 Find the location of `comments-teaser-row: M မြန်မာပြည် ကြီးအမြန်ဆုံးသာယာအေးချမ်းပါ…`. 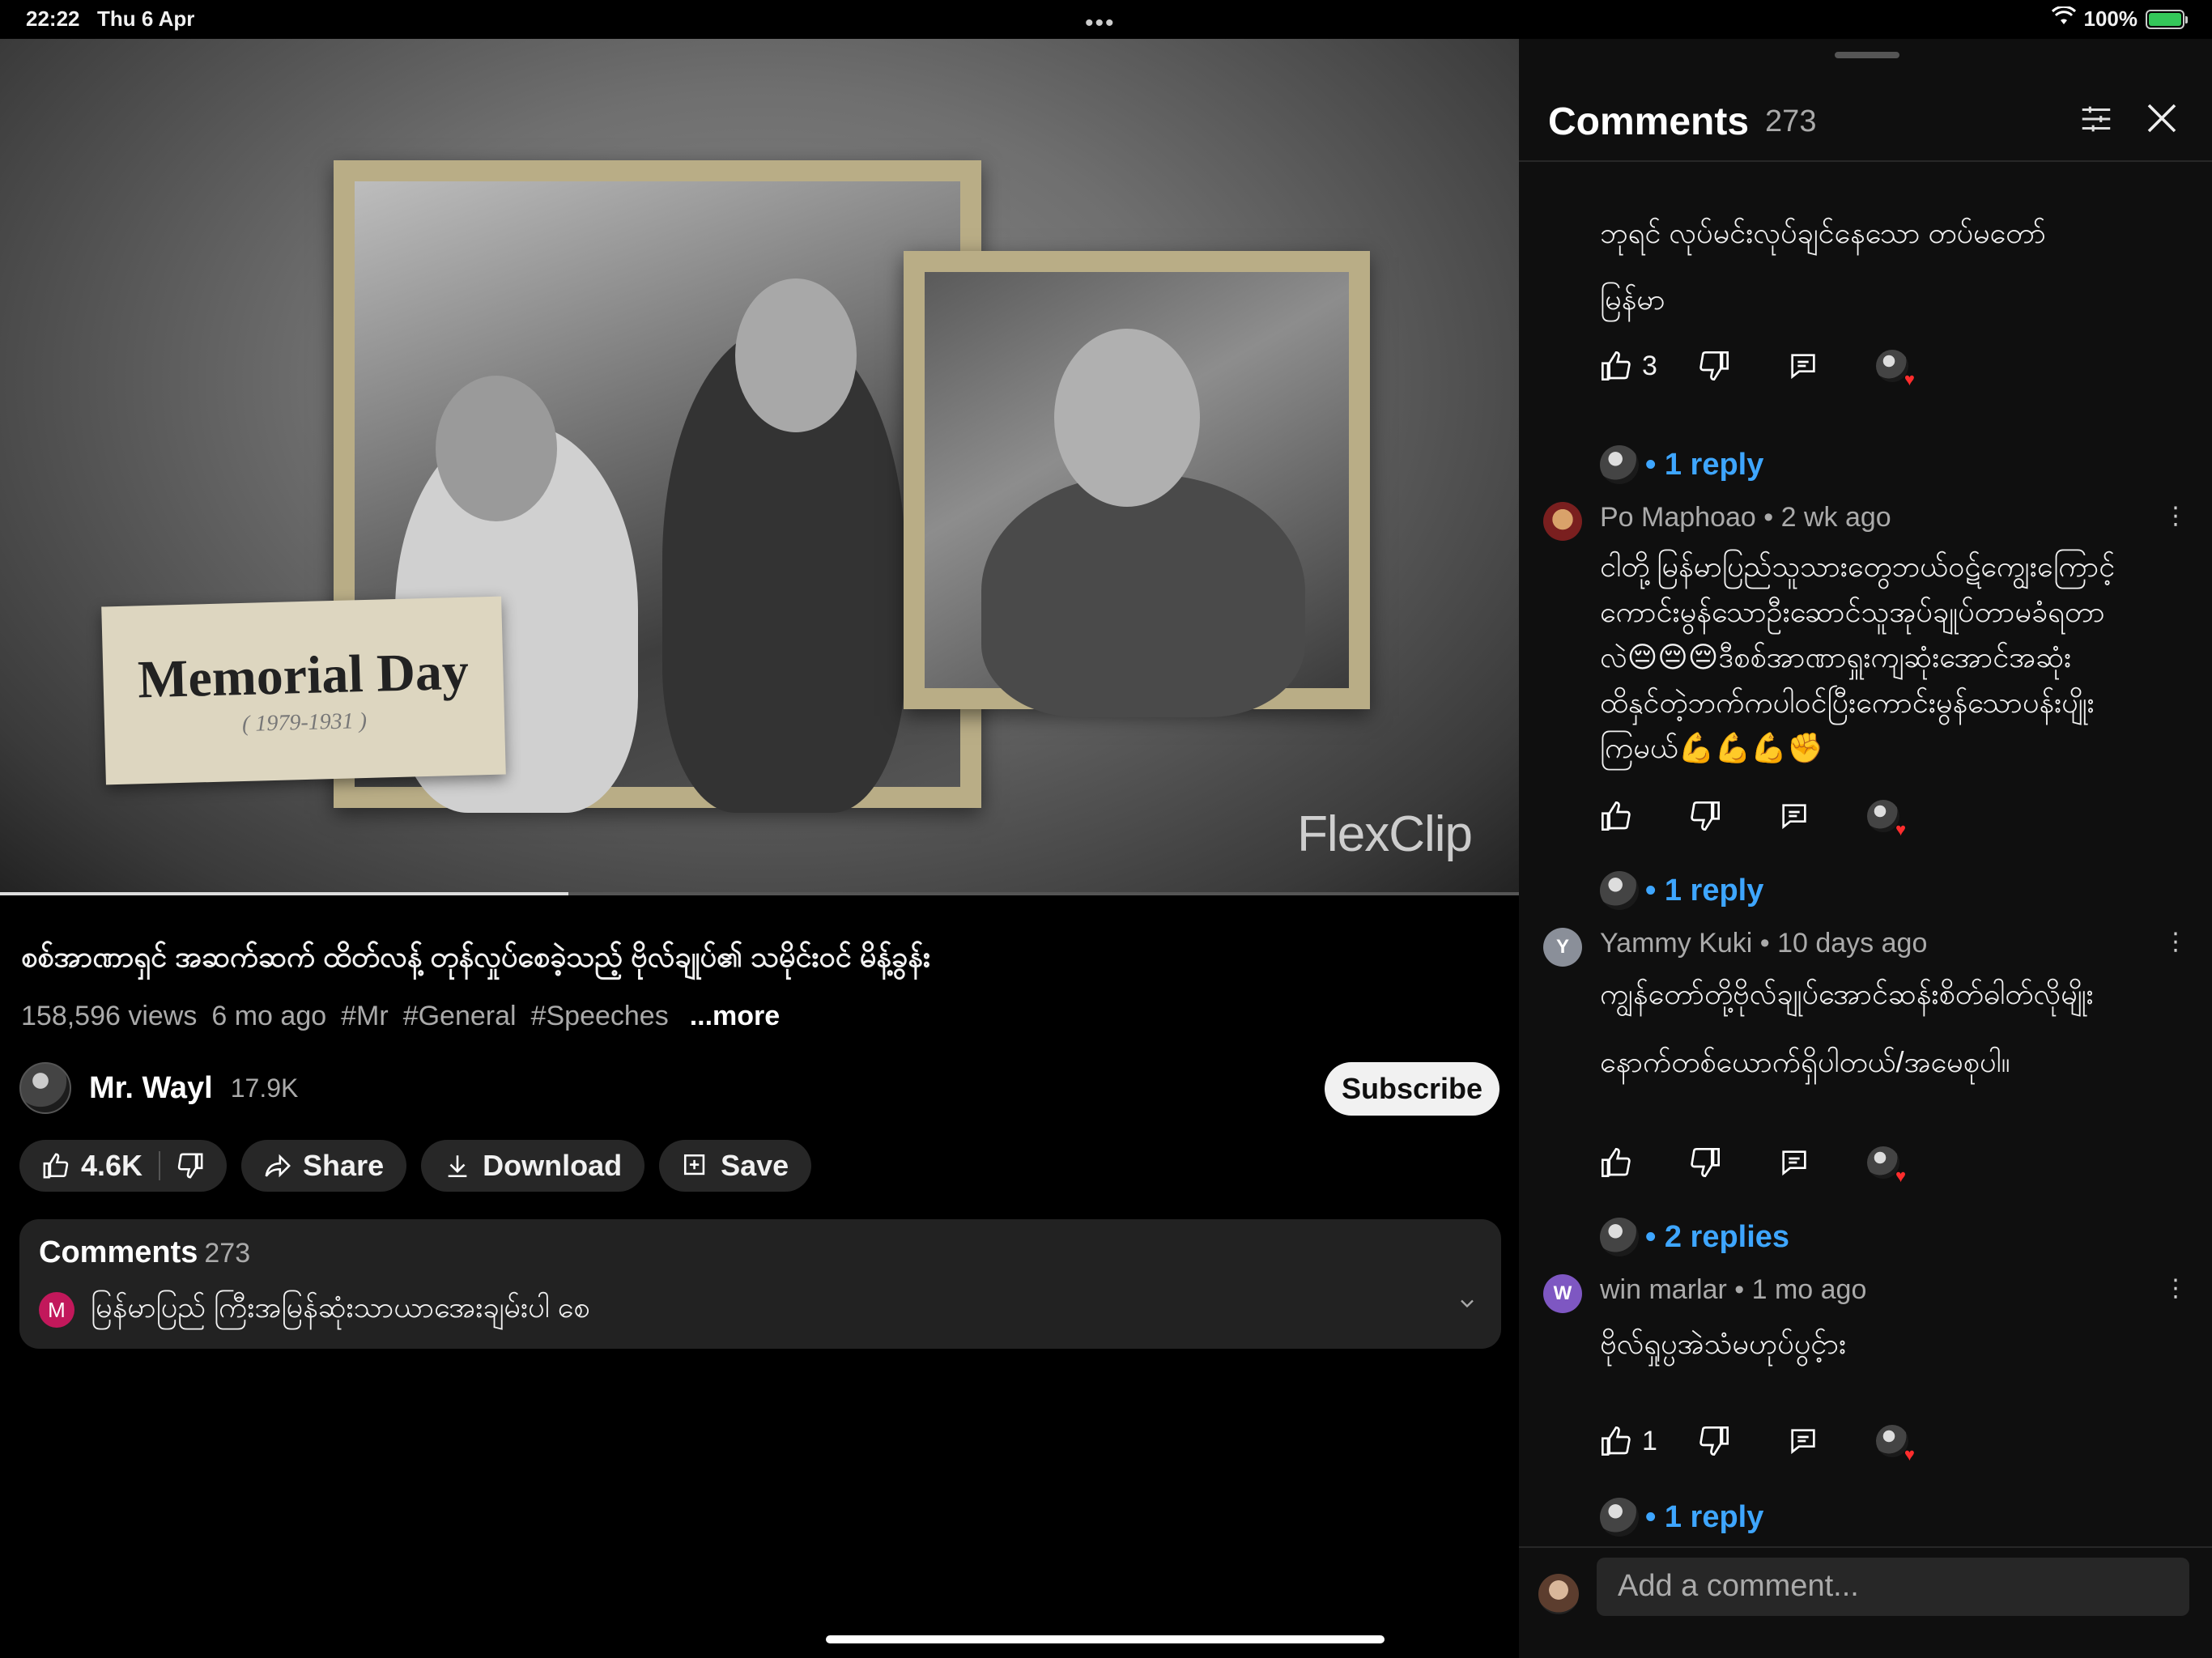

comments-teaser-row: M မြန်မာပြည် ကြီးအမြန်ဆုံးသာယာအေးချမ်းပါ… is located at coordinates (761, 1310).